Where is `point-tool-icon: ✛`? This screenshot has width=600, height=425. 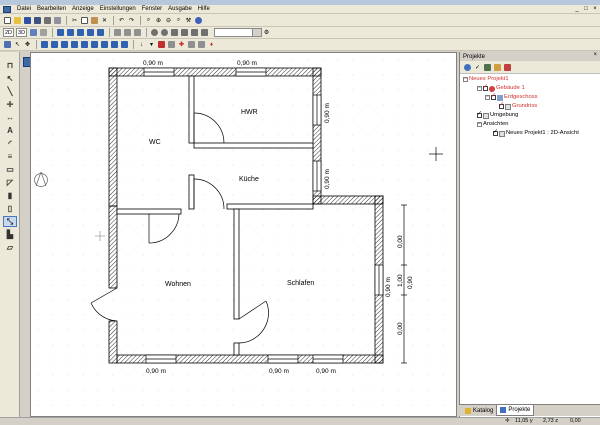 point-tool-icon: ✛ is located at coordinates (10, 104).